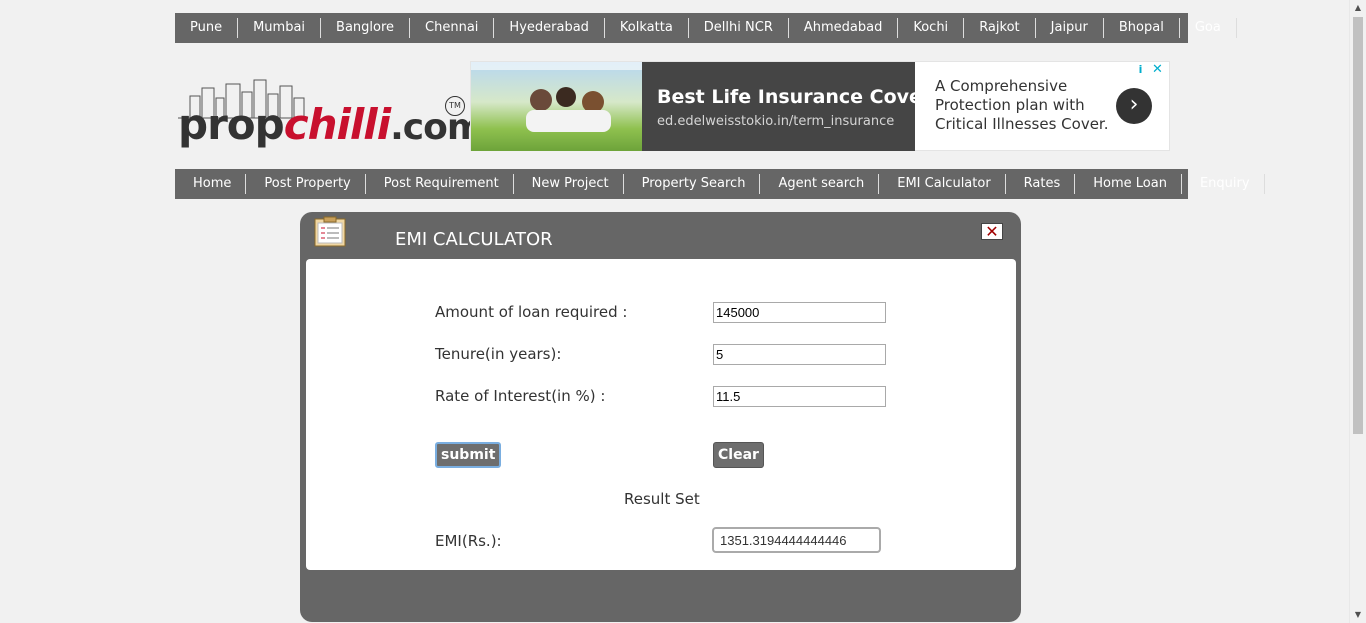  Describe the element at coordinates (1128, 184) in the screenshot. I see `main-nav-item-home-loan: Home Loan` at that location.